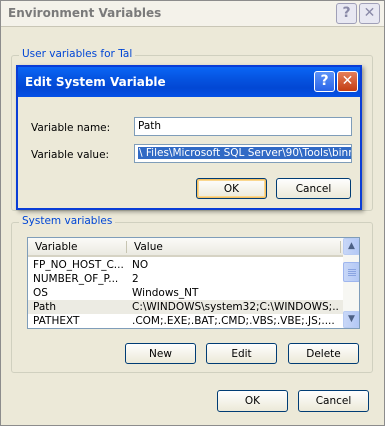  I want to click on table-row: OS Windows_NT, so click(185, 293).